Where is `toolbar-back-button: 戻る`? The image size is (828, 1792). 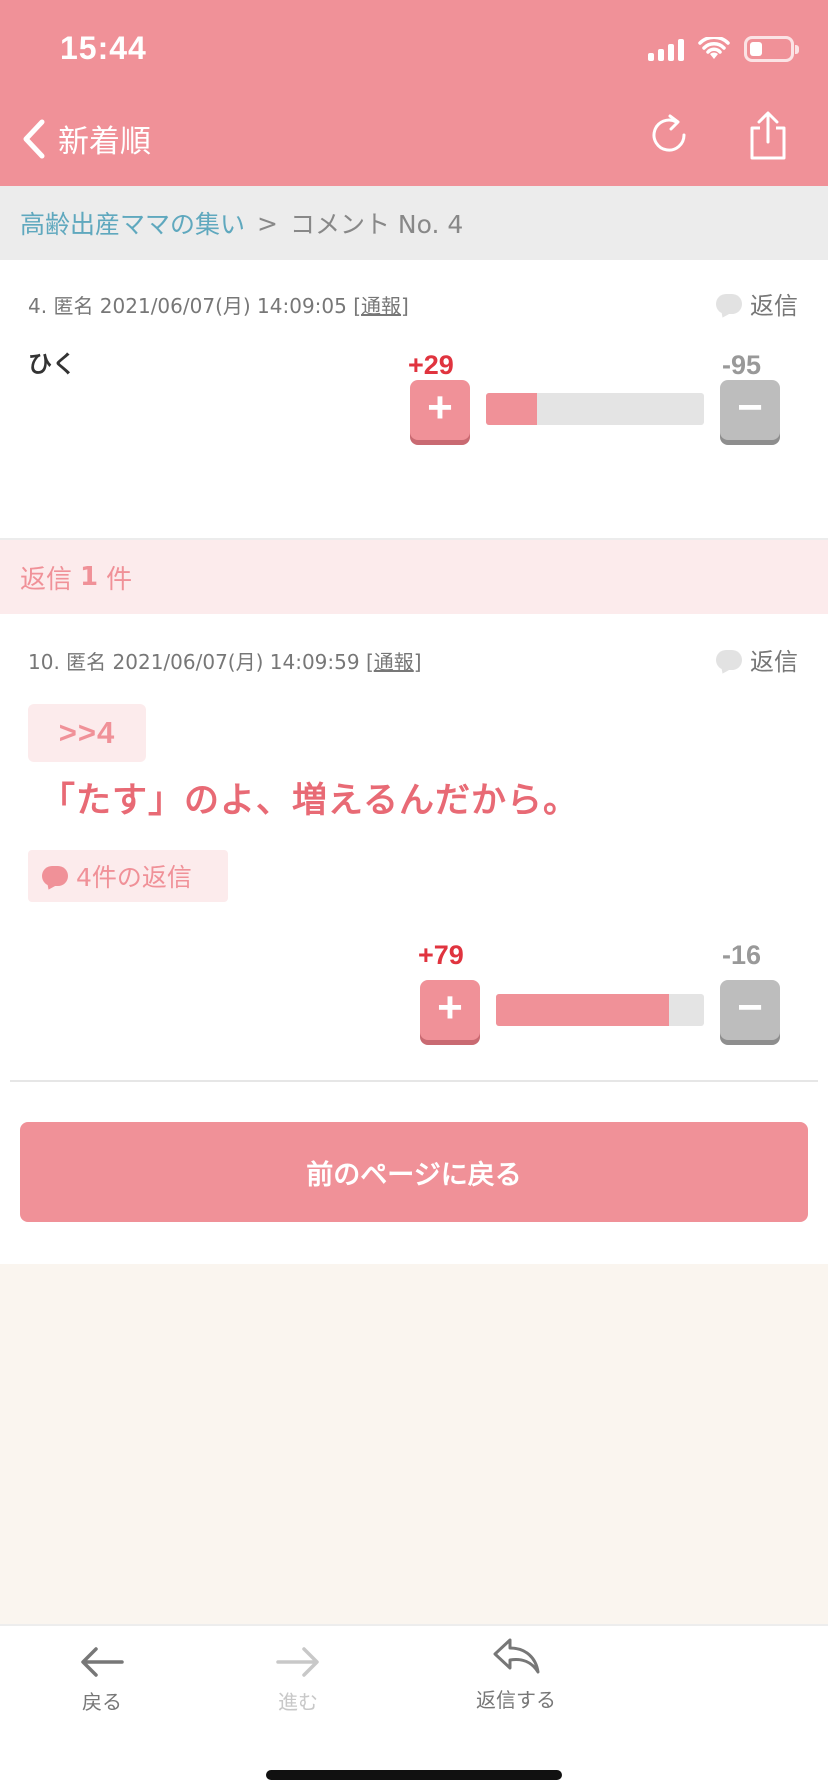 toolbar-back-button: 戻る is located at coordinates (102, 1680).